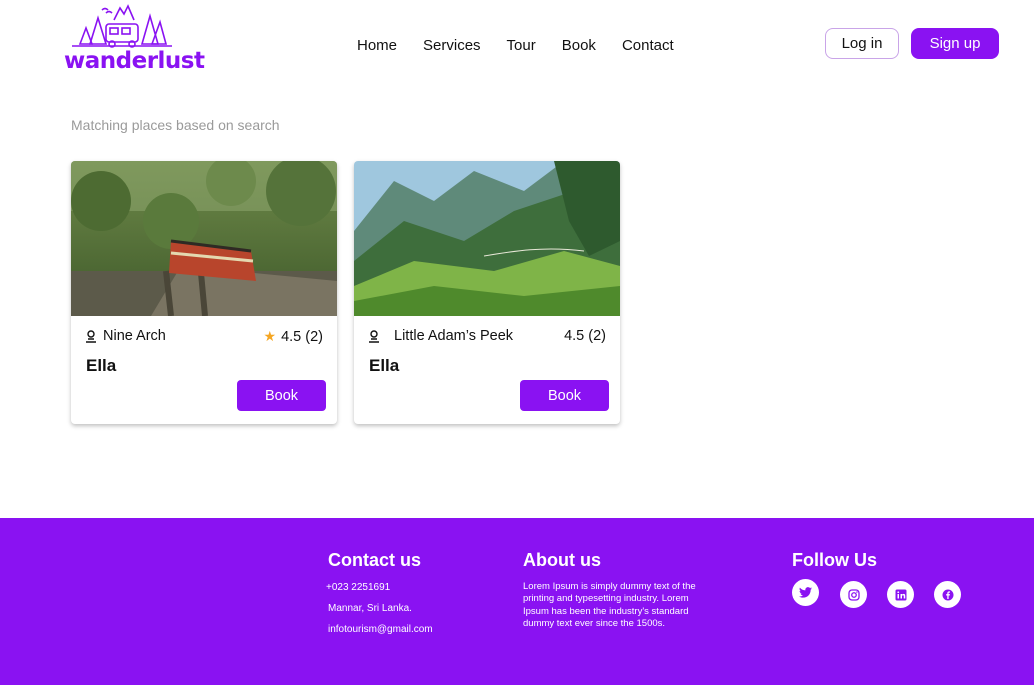 This screenshot has width=1034, height=685. Describe the element at coordinates (375, 560) in the screenshot. I see `contact-title: Contact us` at that location.